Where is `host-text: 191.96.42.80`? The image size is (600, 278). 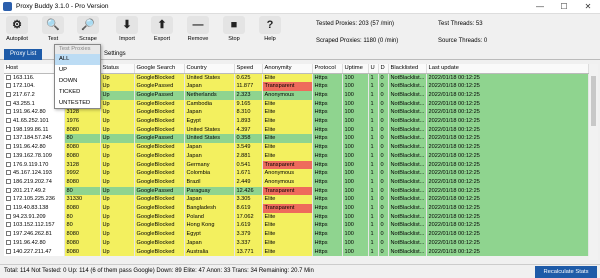 host-text: 191.96.42.80 is located at coordinates (29, 242).